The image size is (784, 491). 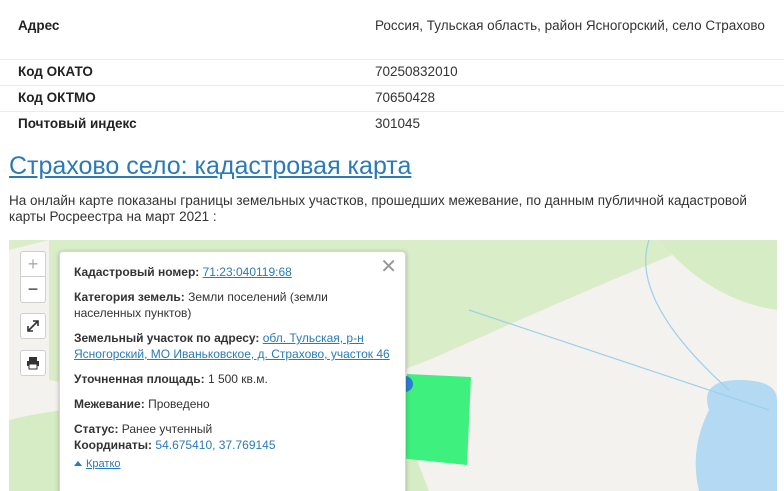 I want to click on cadastral-number-link: 71:23:040119:68, so click(x=247, y=272).